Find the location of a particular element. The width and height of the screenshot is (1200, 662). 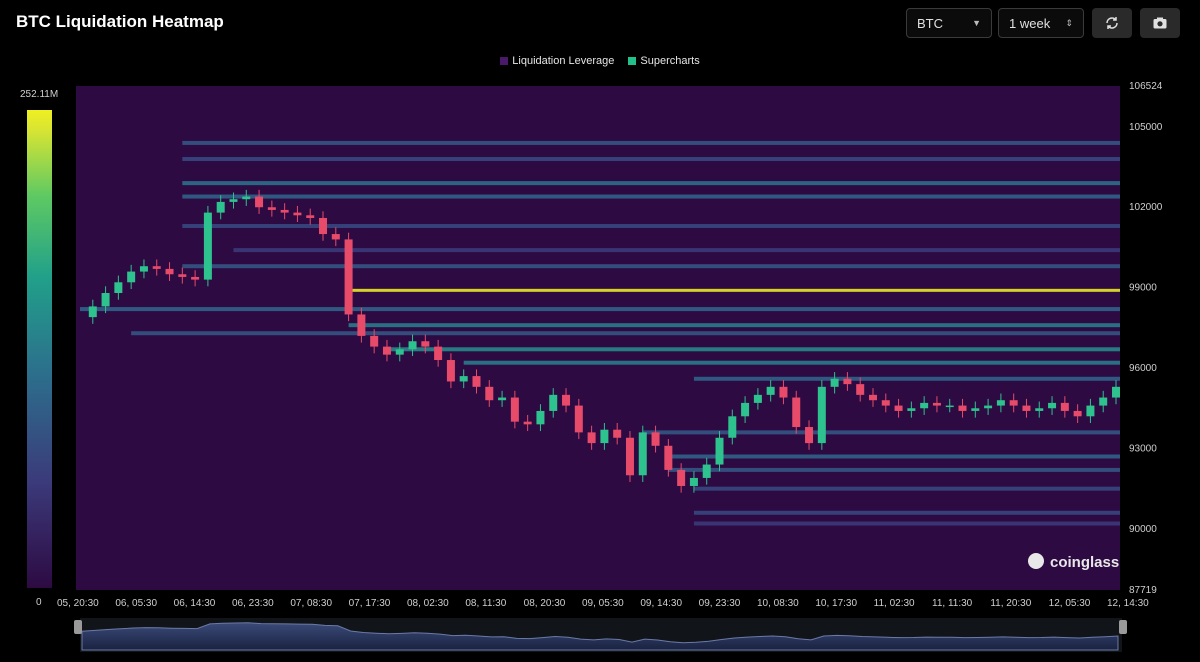

x-tick-label: 12, 14:30 is located at coordinates (1128, 603).